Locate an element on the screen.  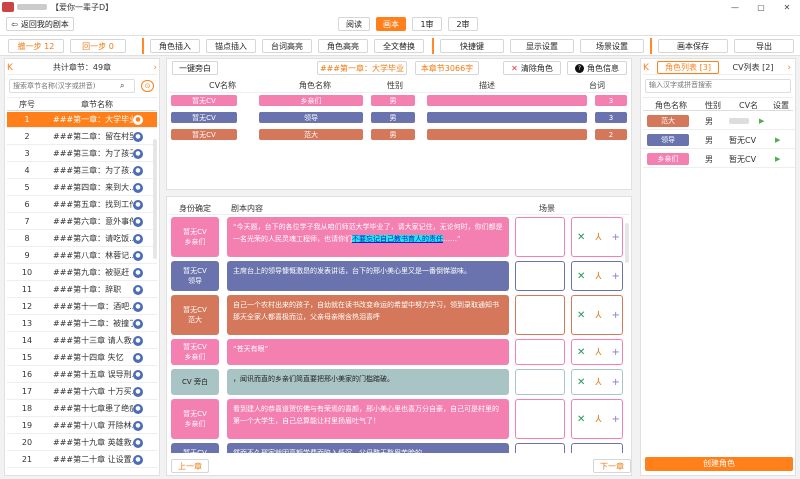
clear-role-button: ✕ 清除角色 is located at coordinates (532, 68).